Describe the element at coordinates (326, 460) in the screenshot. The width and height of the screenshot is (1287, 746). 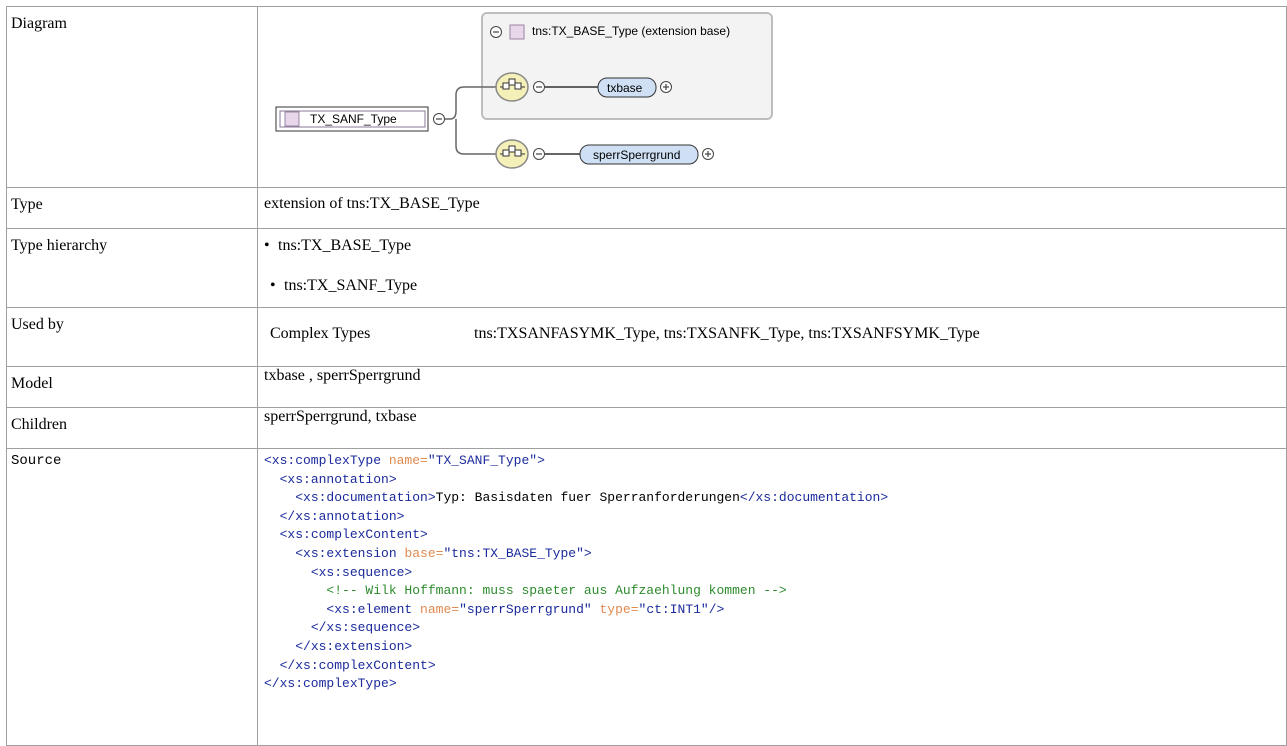
I see `source-token: <xs:complexType` at that location.